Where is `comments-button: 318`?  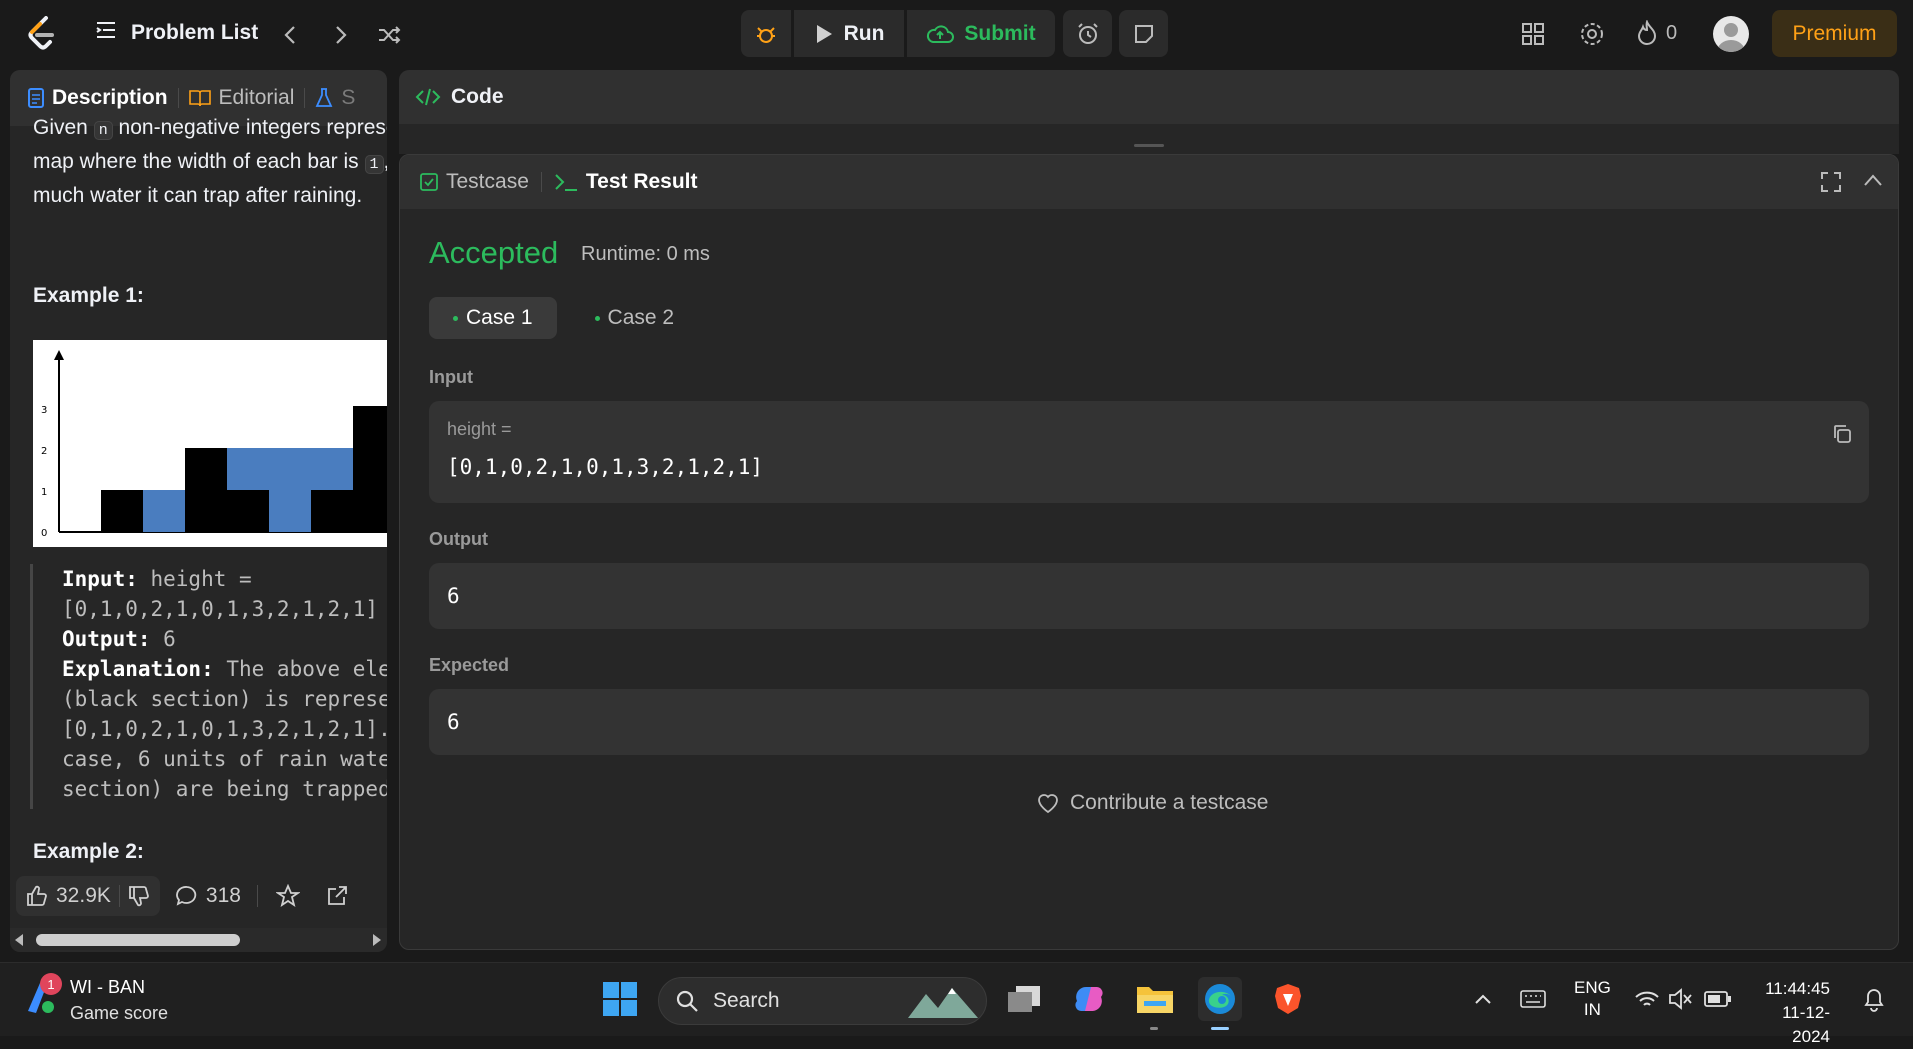 comments-button: 318 is located at coordinates (208, 896).